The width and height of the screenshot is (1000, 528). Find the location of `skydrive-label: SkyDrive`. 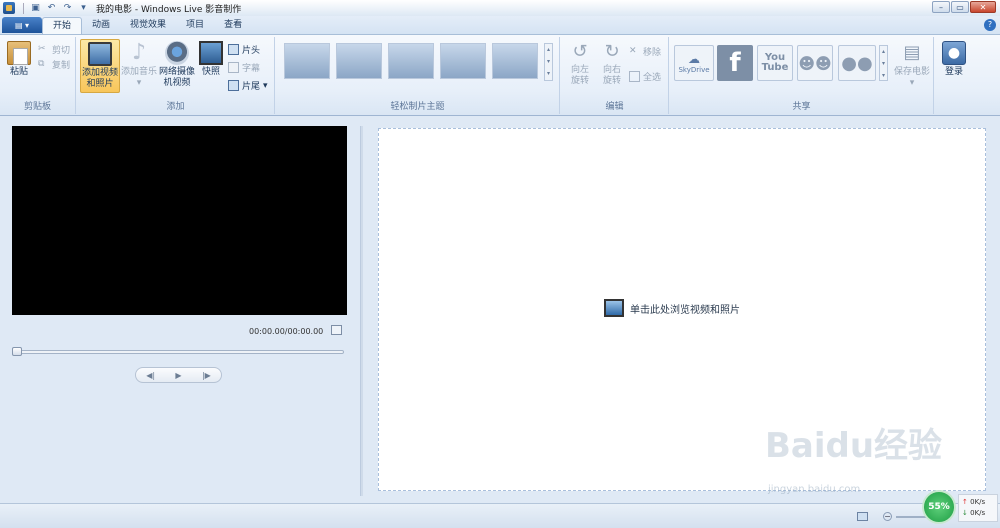

skydrive-label: SkyDrive is located at coordinates (694, 70).